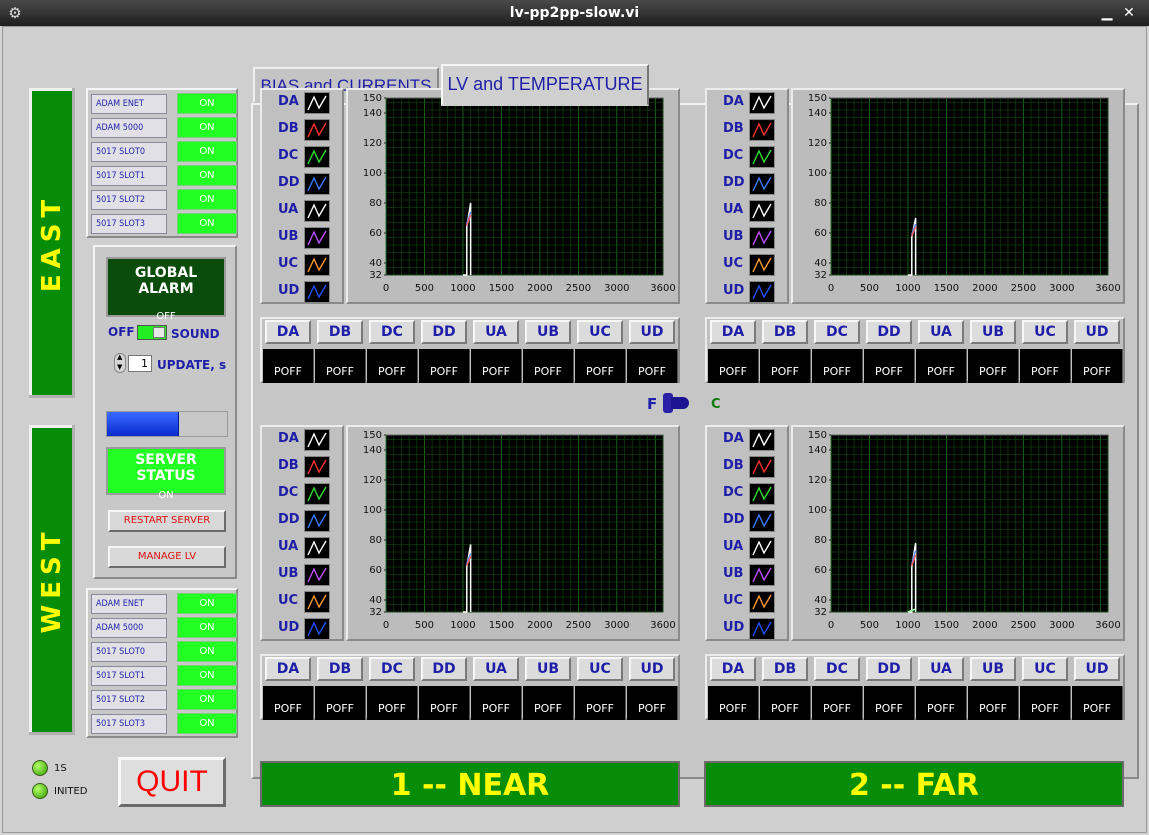 The image size is (1149, 835). I want to click on status-label-5: 5017 SLOT3, so click(129, 724).